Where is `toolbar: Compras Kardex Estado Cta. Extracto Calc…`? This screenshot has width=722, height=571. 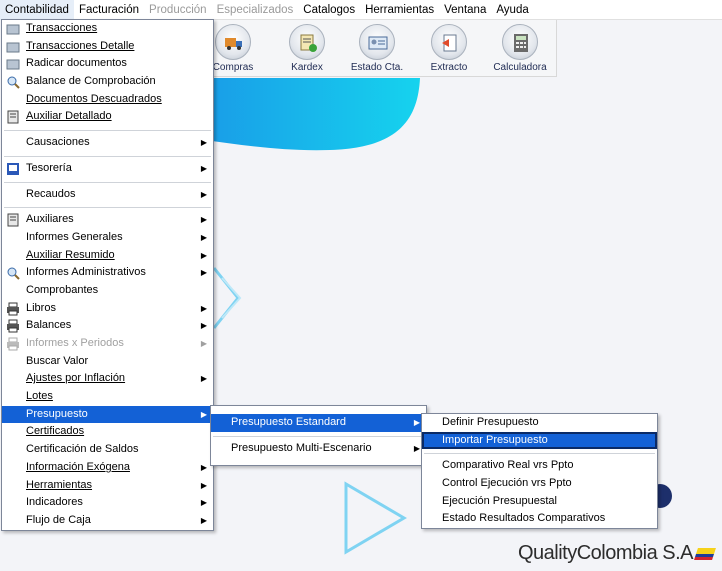 toolbar: Compras Kardex Estado Cta. Extracto Calc… is located at coordinates (384, 48).